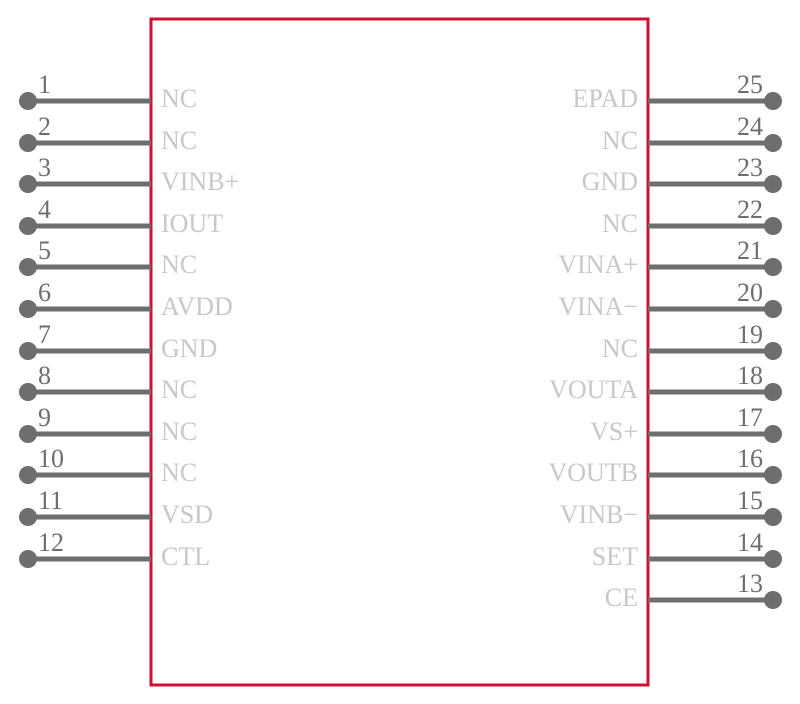 This screenshot has width=800, height=704. Describe the element at coordinates (108, 382) in the screenshot. I see `pin-8: 8 NC` at that location.